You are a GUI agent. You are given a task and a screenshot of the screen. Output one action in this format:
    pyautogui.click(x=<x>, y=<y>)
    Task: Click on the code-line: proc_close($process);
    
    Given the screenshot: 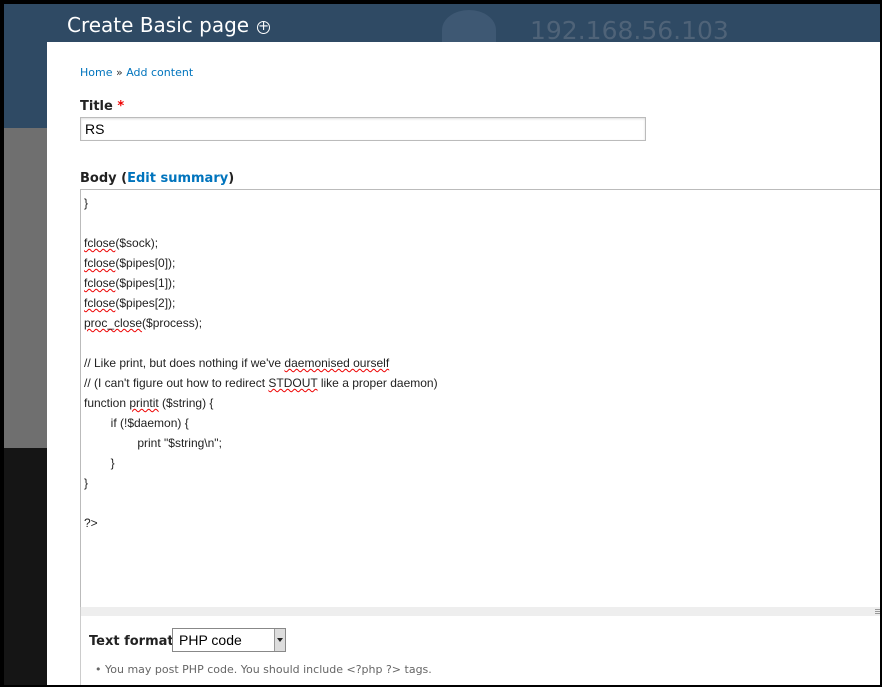 What is the action you would take?
    pyautogui.click(x=143, y=323)
    